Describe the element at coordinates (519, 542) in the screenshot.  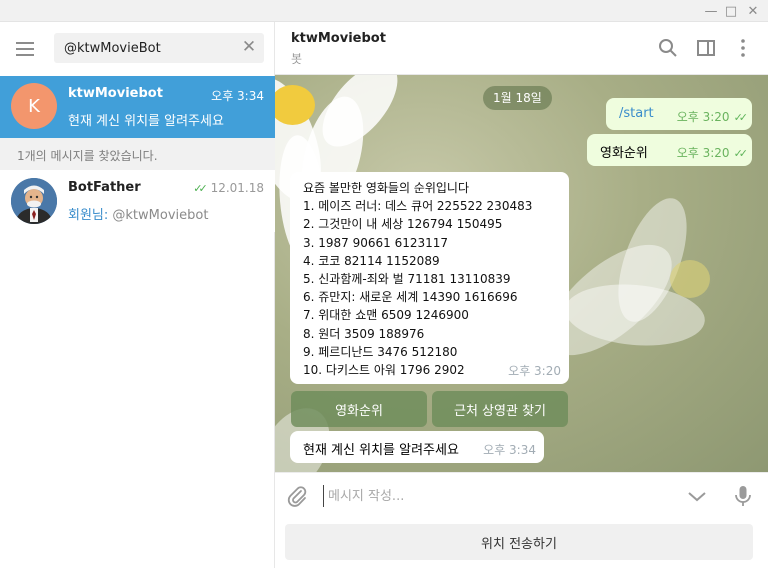
I see `send-location-button: 위치 전송하기` at that location.